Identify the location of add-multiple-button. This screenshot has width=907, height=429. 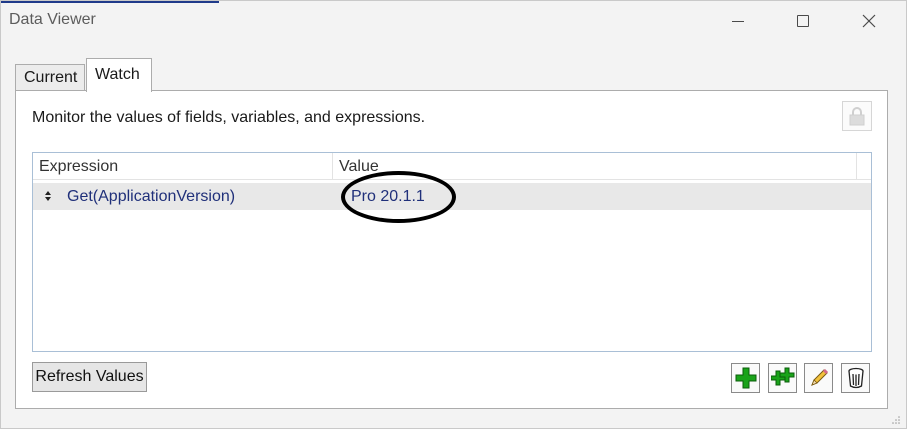
(782, 378).